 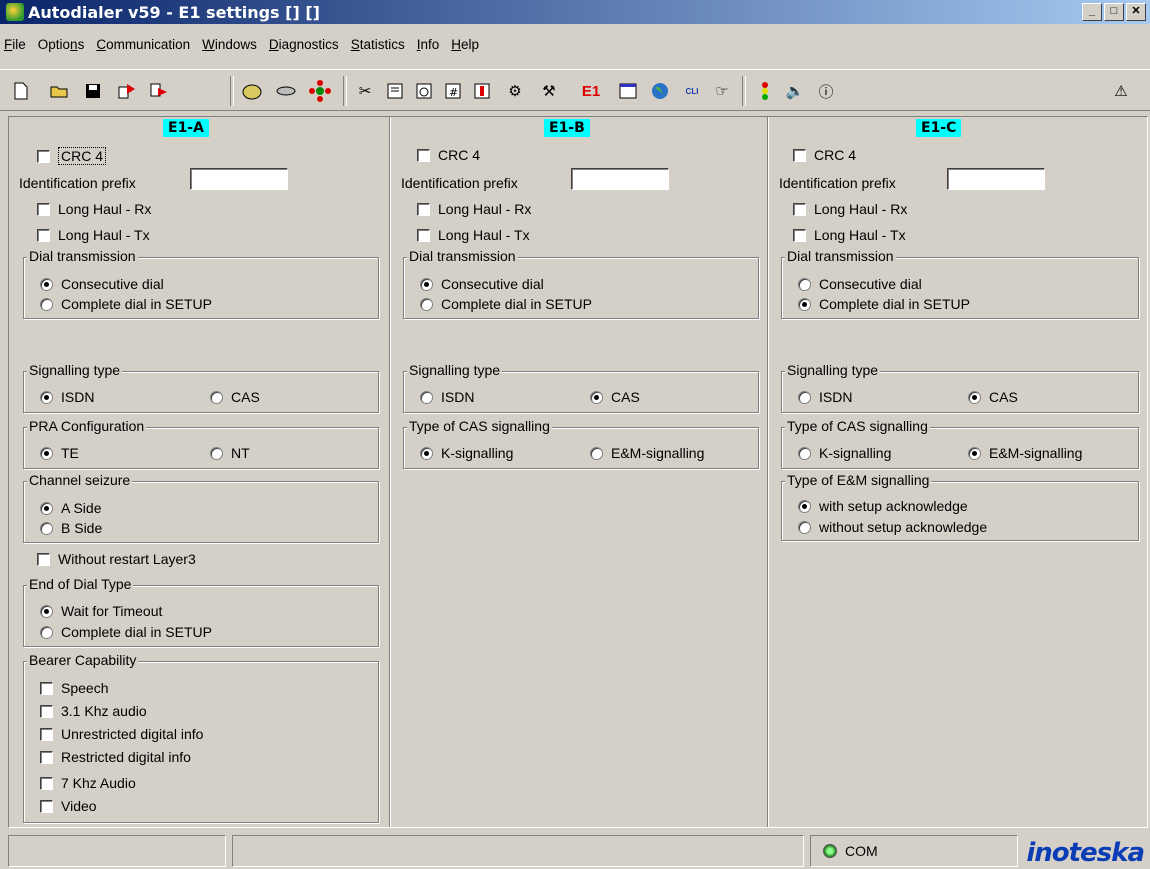 What do you see at coordinates (615, 397) in the screenshot?
I see `cas-radio-b: CAS` at bounding box center [615, 397].